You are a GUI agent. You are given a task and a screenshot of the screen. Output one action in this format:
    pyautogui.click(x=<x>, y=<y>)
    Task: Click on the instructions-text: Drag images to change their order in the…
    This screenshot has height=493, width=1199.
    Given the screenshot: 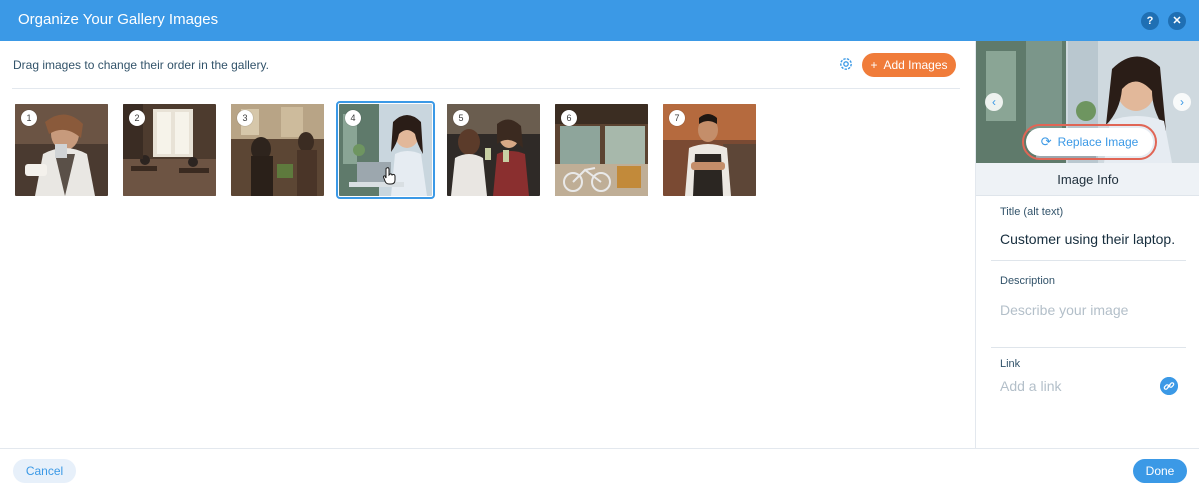 What is the action you would take?
    pyautogui.click(x=141, y=65)
    